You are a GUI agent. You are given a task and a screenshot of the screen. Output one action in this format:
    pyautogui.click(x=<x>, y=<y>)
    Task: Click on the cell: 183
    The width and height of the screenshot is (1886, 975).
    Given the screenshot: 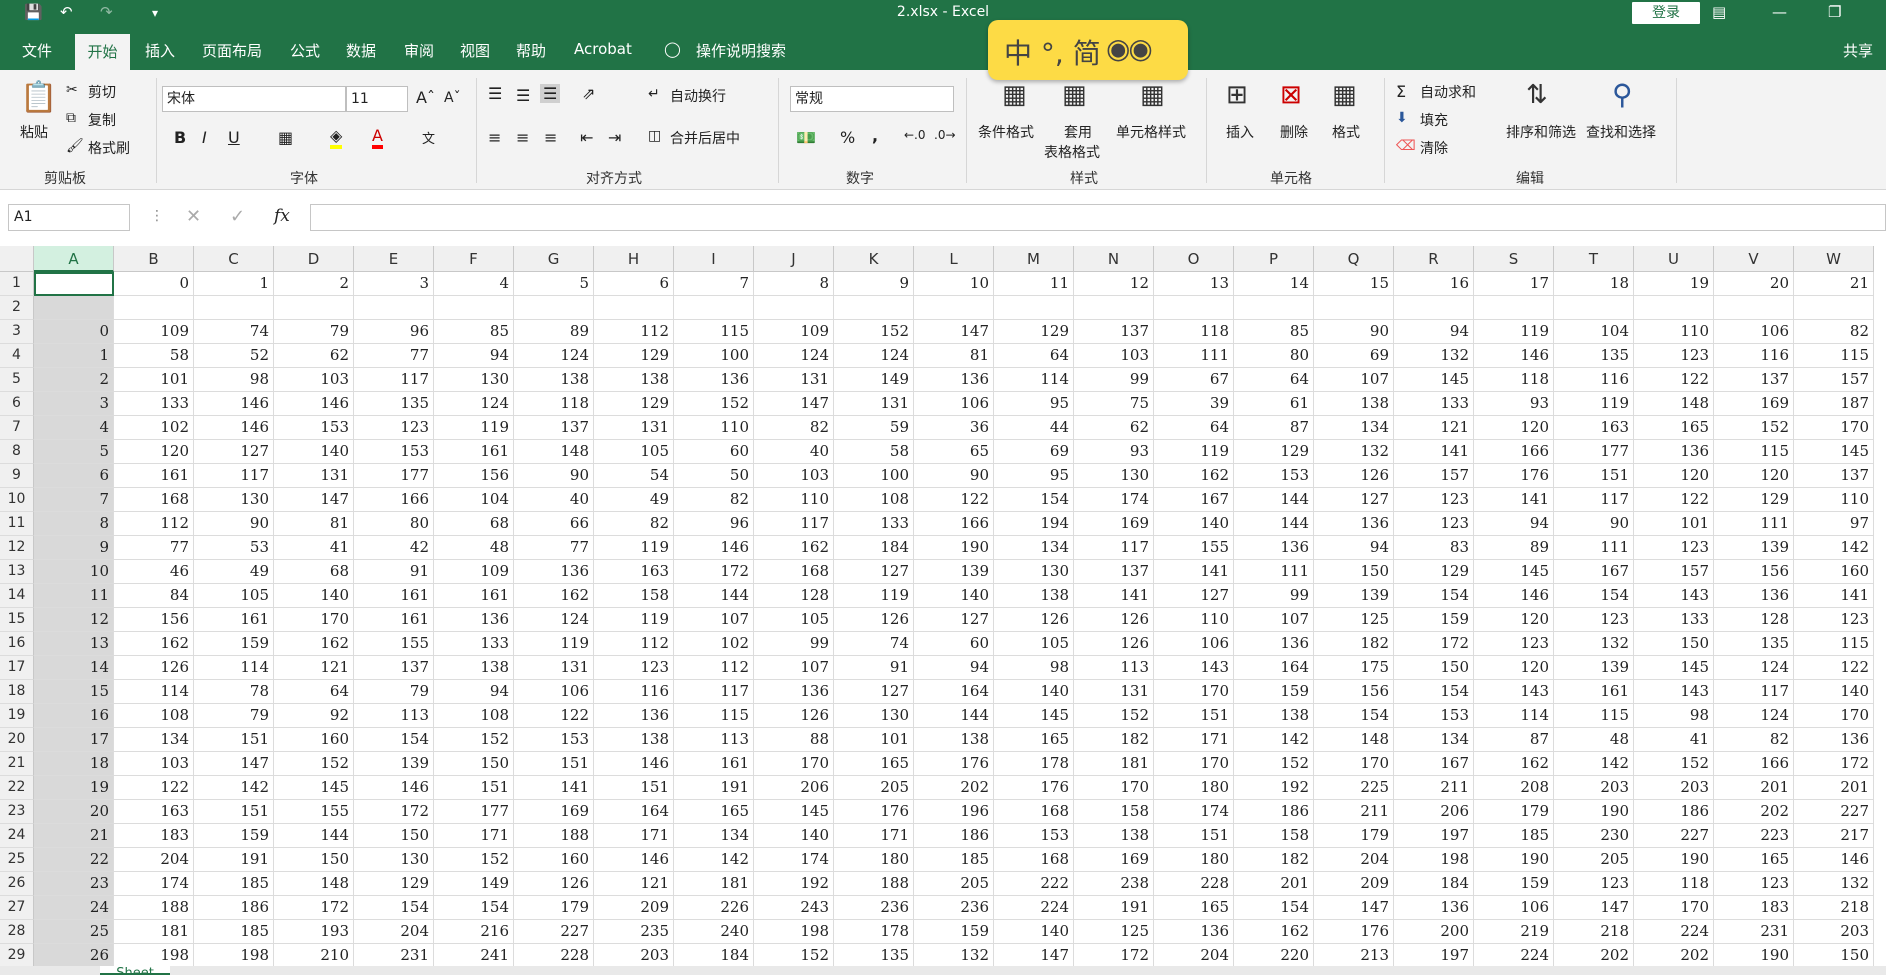 What is the action you would take?
    pyautogui.click(x=154, y=836)
    